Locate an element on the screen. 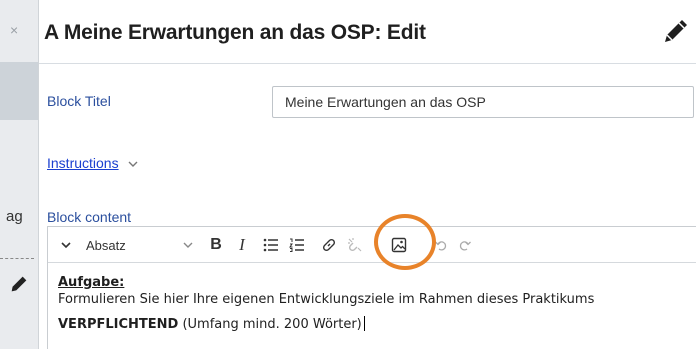 The image size is (696, 349). background-page: × ag is located at coordinates (19, 174).